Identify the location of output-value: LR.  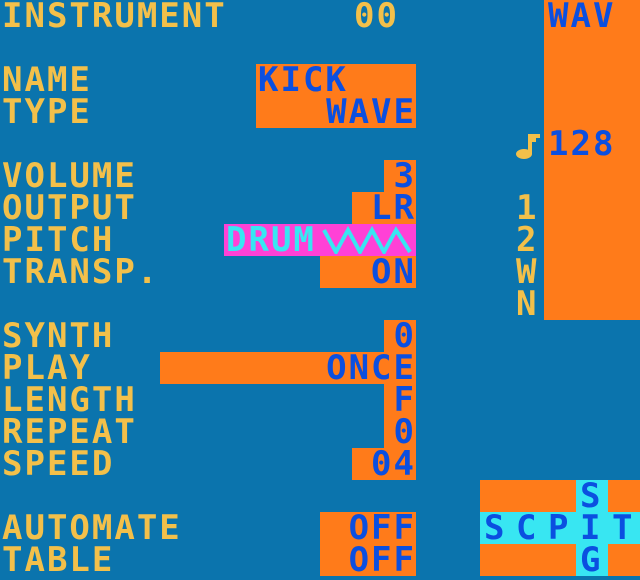
(378, 208).